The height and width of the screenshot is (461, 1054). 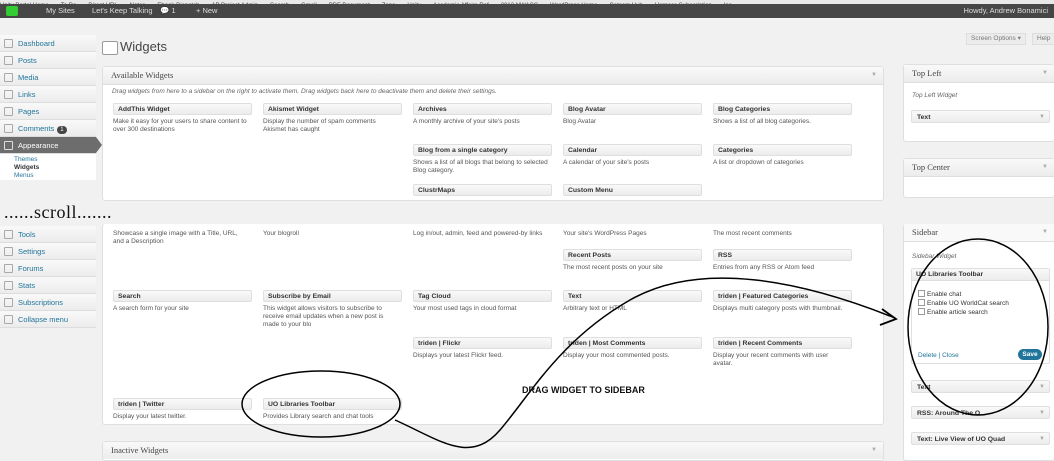 What do you see at coordinates (583, 390) in the screenshot?
I see `drag-instruction-label: DRAG WIDGET TO SIDEBAR` at bounding box center [583, 390].